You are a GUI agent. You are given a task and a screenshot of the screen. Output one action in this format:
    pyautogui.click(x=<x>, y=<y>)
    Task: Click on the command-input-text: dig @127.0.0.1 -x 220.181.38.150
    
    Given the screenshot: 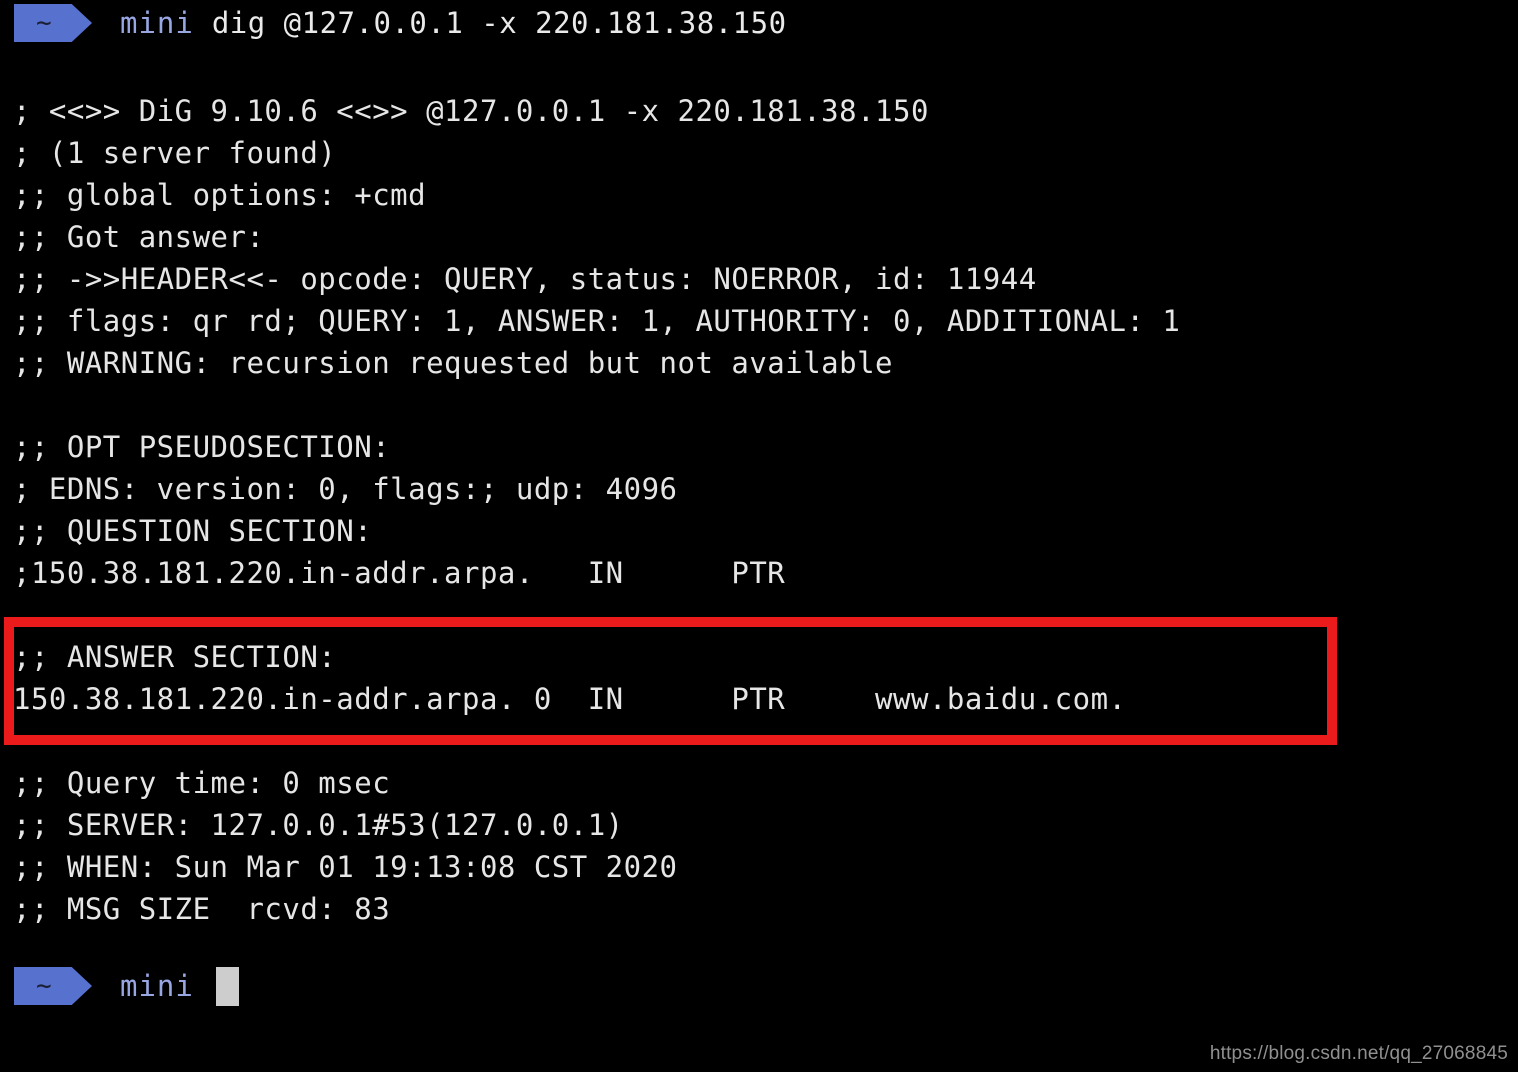 What is the action you would take?
    pyautogui.click(x=499, y=23)
    